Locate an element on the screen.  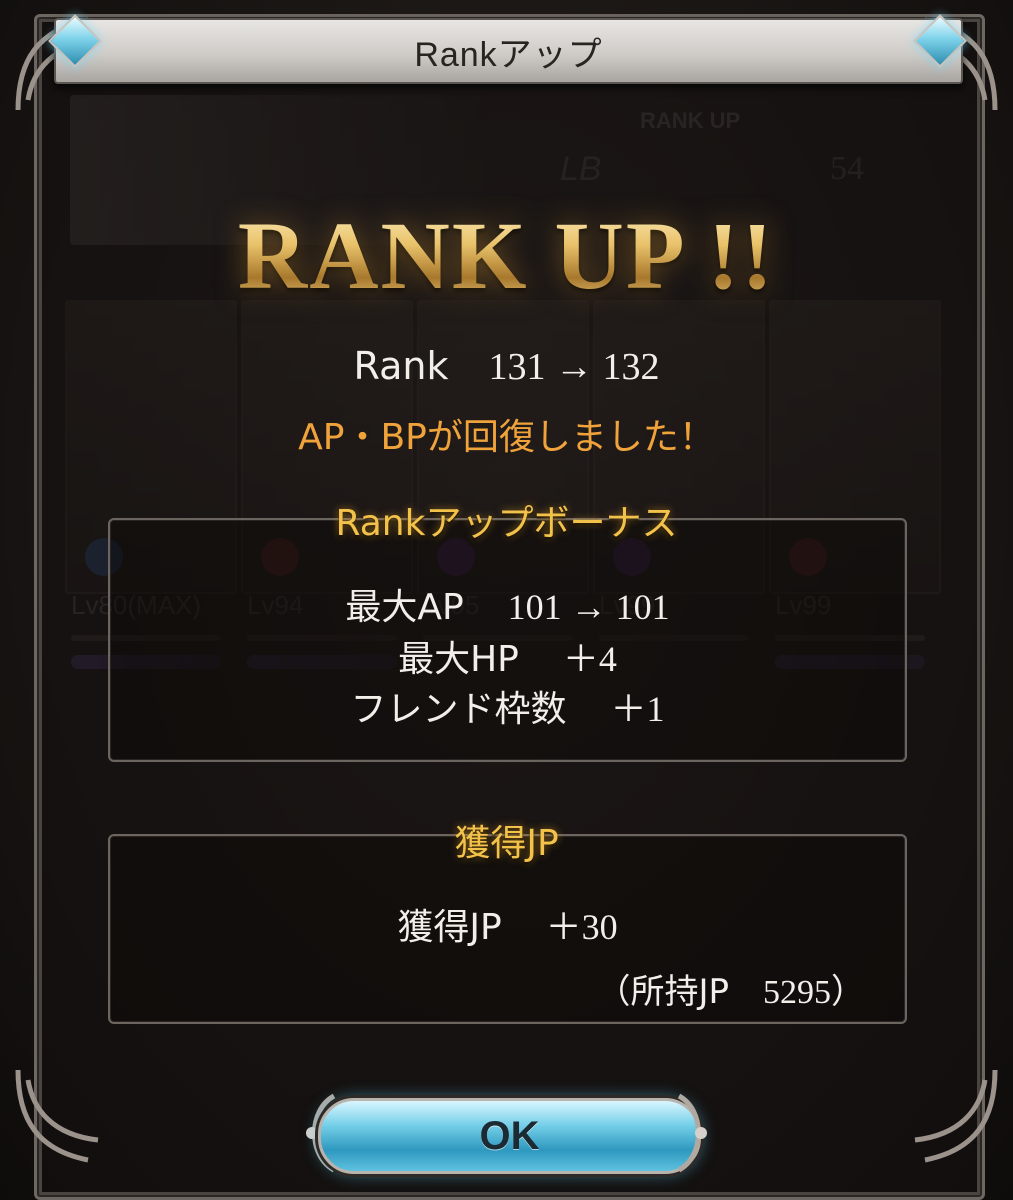
bonus-value: ＋1 is located at coordinates (637, 709).